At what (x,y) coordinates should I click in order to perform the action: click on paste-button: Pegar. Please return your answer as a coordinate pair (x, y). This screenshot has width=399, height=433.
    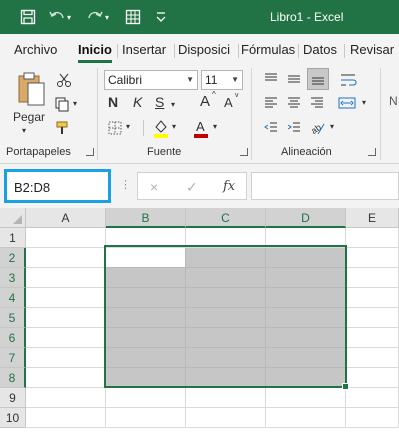
    Looking at the image, I should click on (29, 117).